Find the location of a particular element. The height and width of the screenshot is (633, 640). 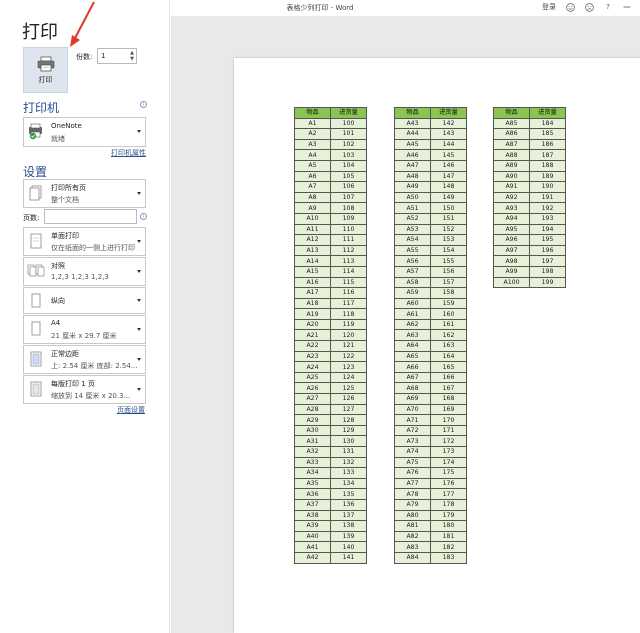

page-setup-link: 页面设置 is located at coordinates (131, 410).